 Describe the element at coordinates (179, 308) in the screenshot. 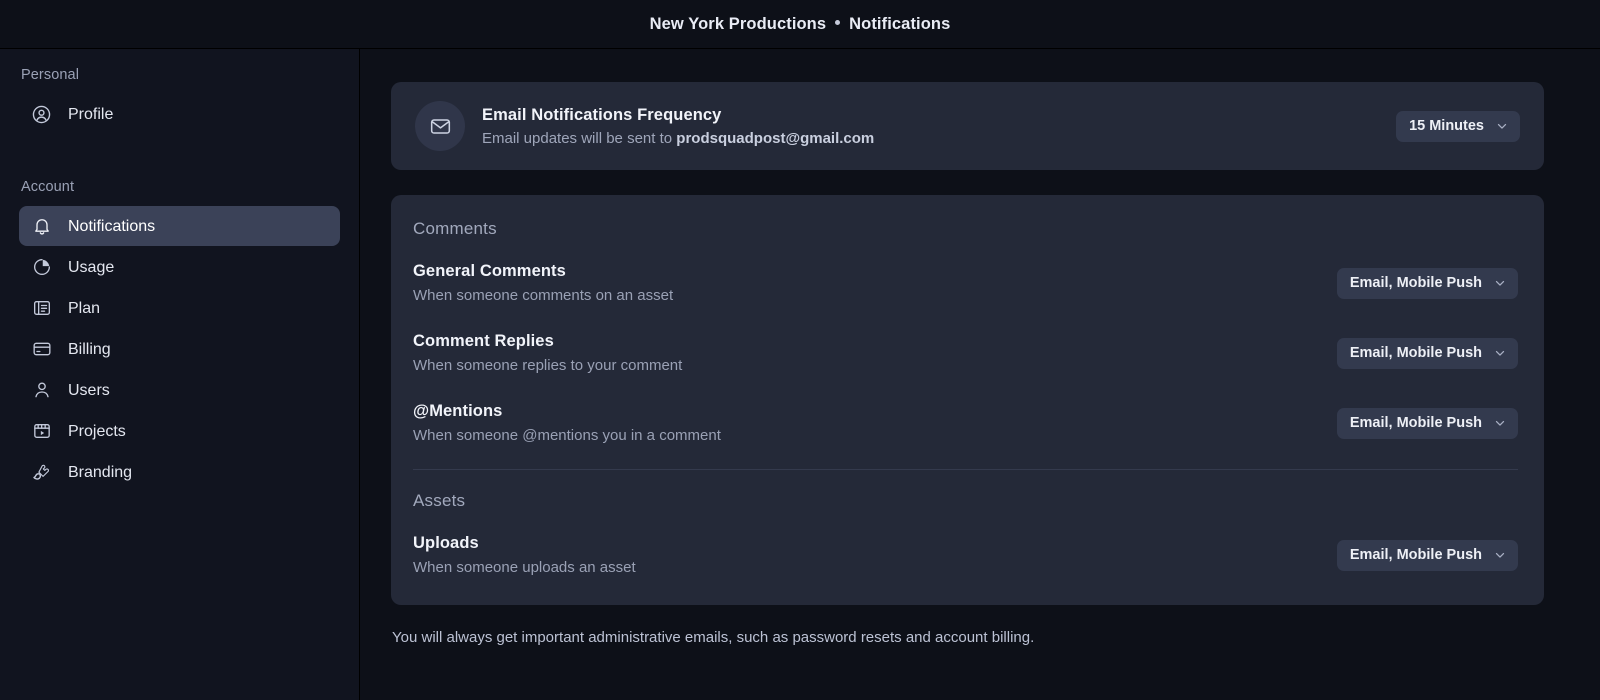

I see `sidebar-item-plan: Plan` at that location.